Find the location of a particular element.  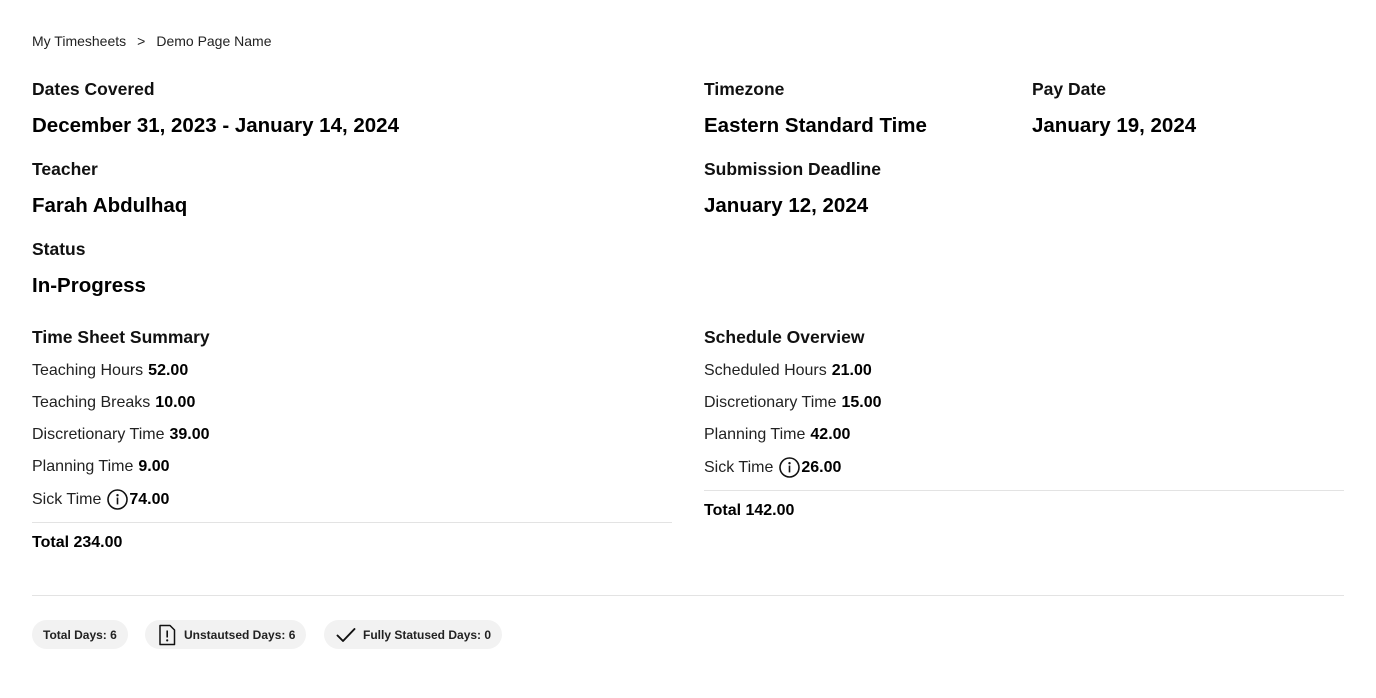

summary-row-discretionary-time: Discretionary Time 39.00 is located at coordinates (121, 435).